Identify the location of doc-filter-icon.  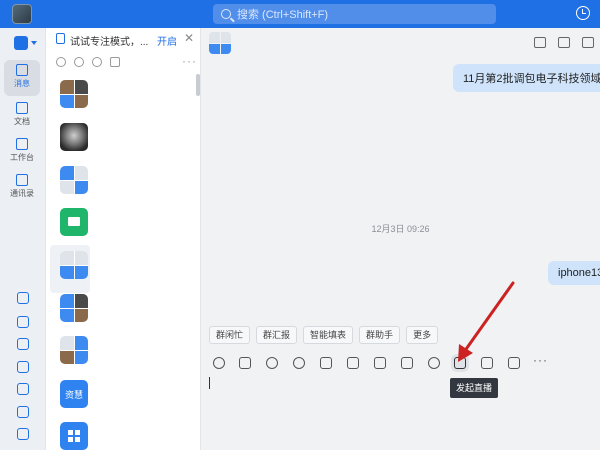
(115, 62).